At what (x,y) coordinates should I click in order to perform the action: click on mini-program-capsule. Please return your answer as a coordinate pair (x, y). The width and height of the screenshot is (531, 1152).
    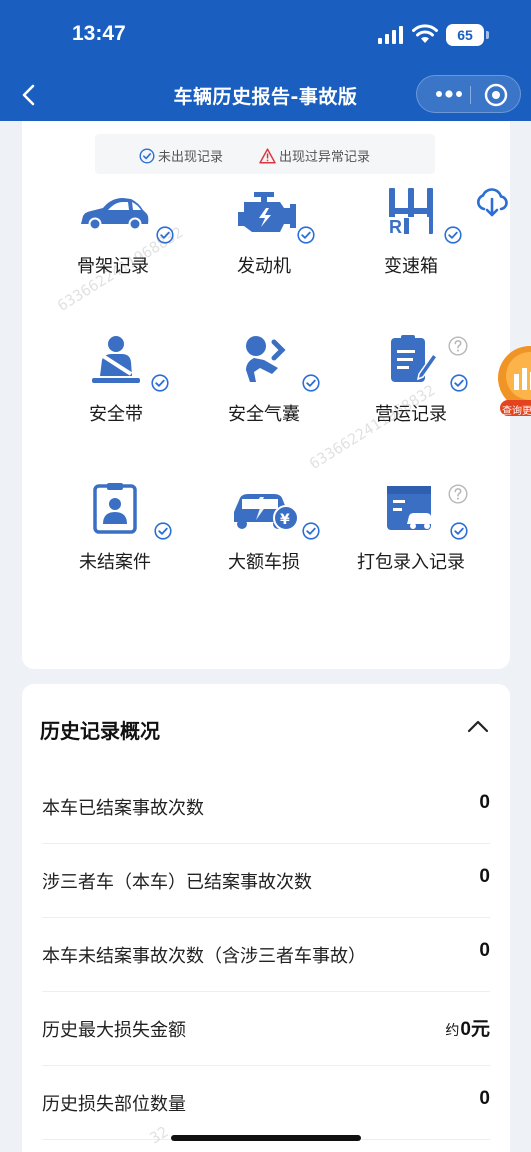
    Looking at the image, I should click on (468, 94).